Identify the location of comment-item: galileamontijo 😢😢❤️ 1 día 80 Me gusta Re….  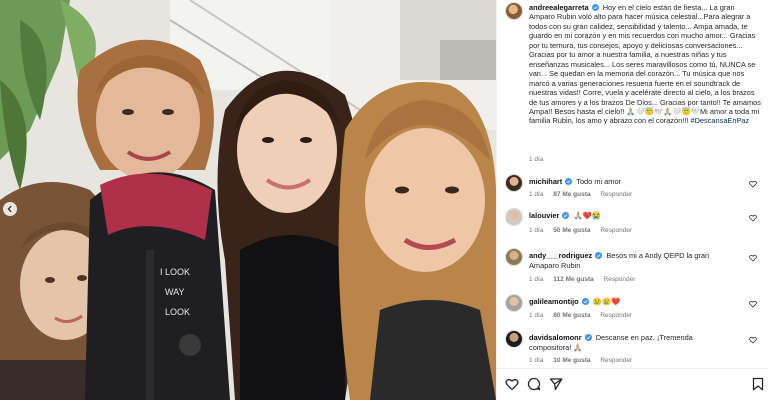
(634, 311).